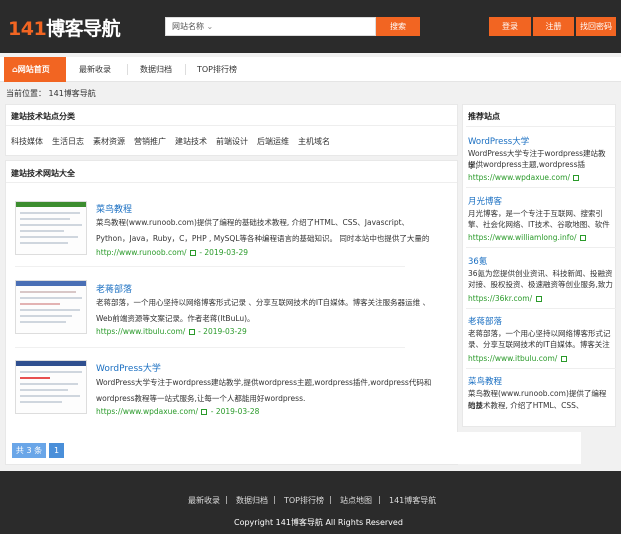  I want to click on site-url: https://www.wpdaxue.com/ - 2019-03-28, so click(177, 411).